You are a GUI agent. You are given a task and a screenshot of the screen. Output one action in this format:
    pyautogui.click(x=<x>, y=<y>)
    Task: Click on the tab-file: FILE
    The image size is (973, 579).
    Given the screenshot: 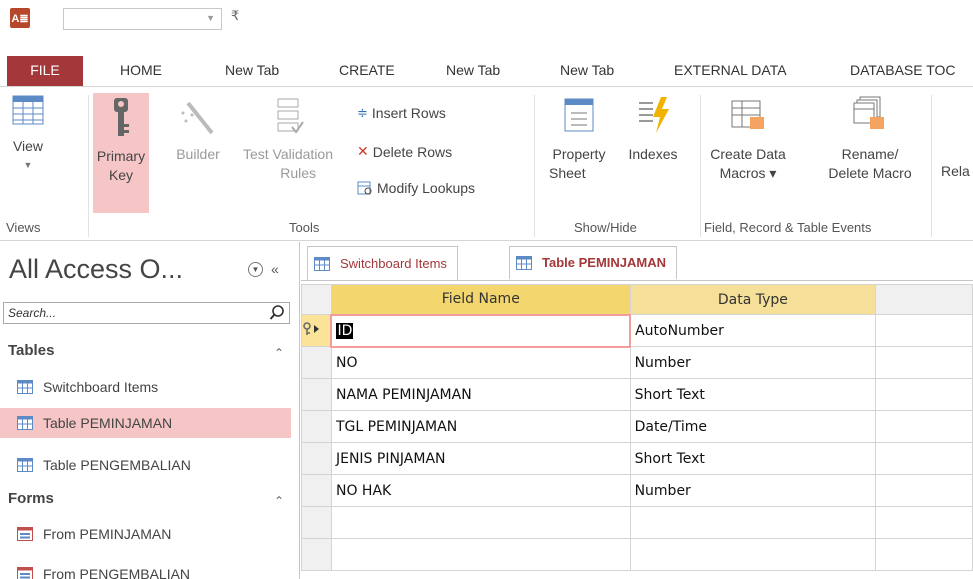 What is the action you would take?
    pyautogui.click(x=45, y=71)
    